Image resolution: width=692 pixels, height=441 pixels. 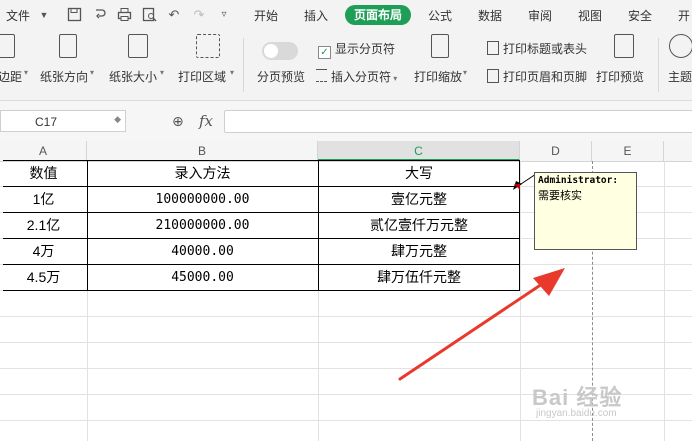 What do you see at coordinates (280, 51) in the screenshot?
I see `page-break-preview-toggle` at bounding box center [280, 51].